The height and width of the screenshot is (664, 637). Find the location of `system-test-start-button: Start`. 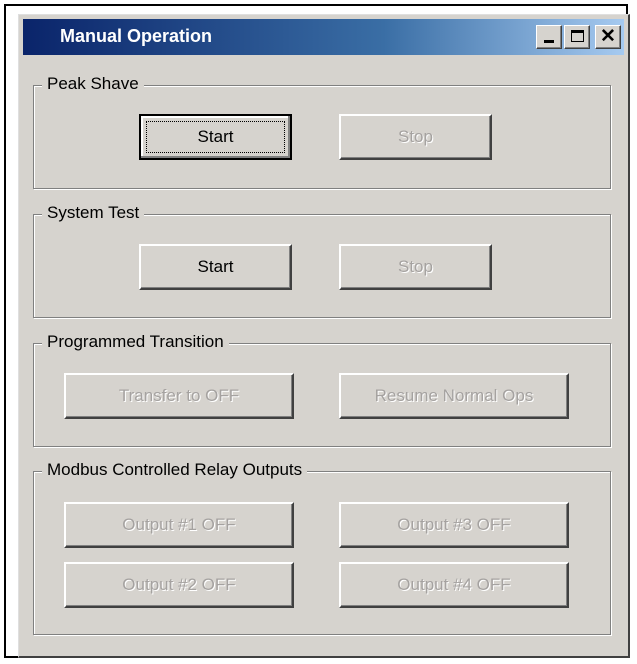

system-test-start-button: Start is located at coordinates (215, 267).